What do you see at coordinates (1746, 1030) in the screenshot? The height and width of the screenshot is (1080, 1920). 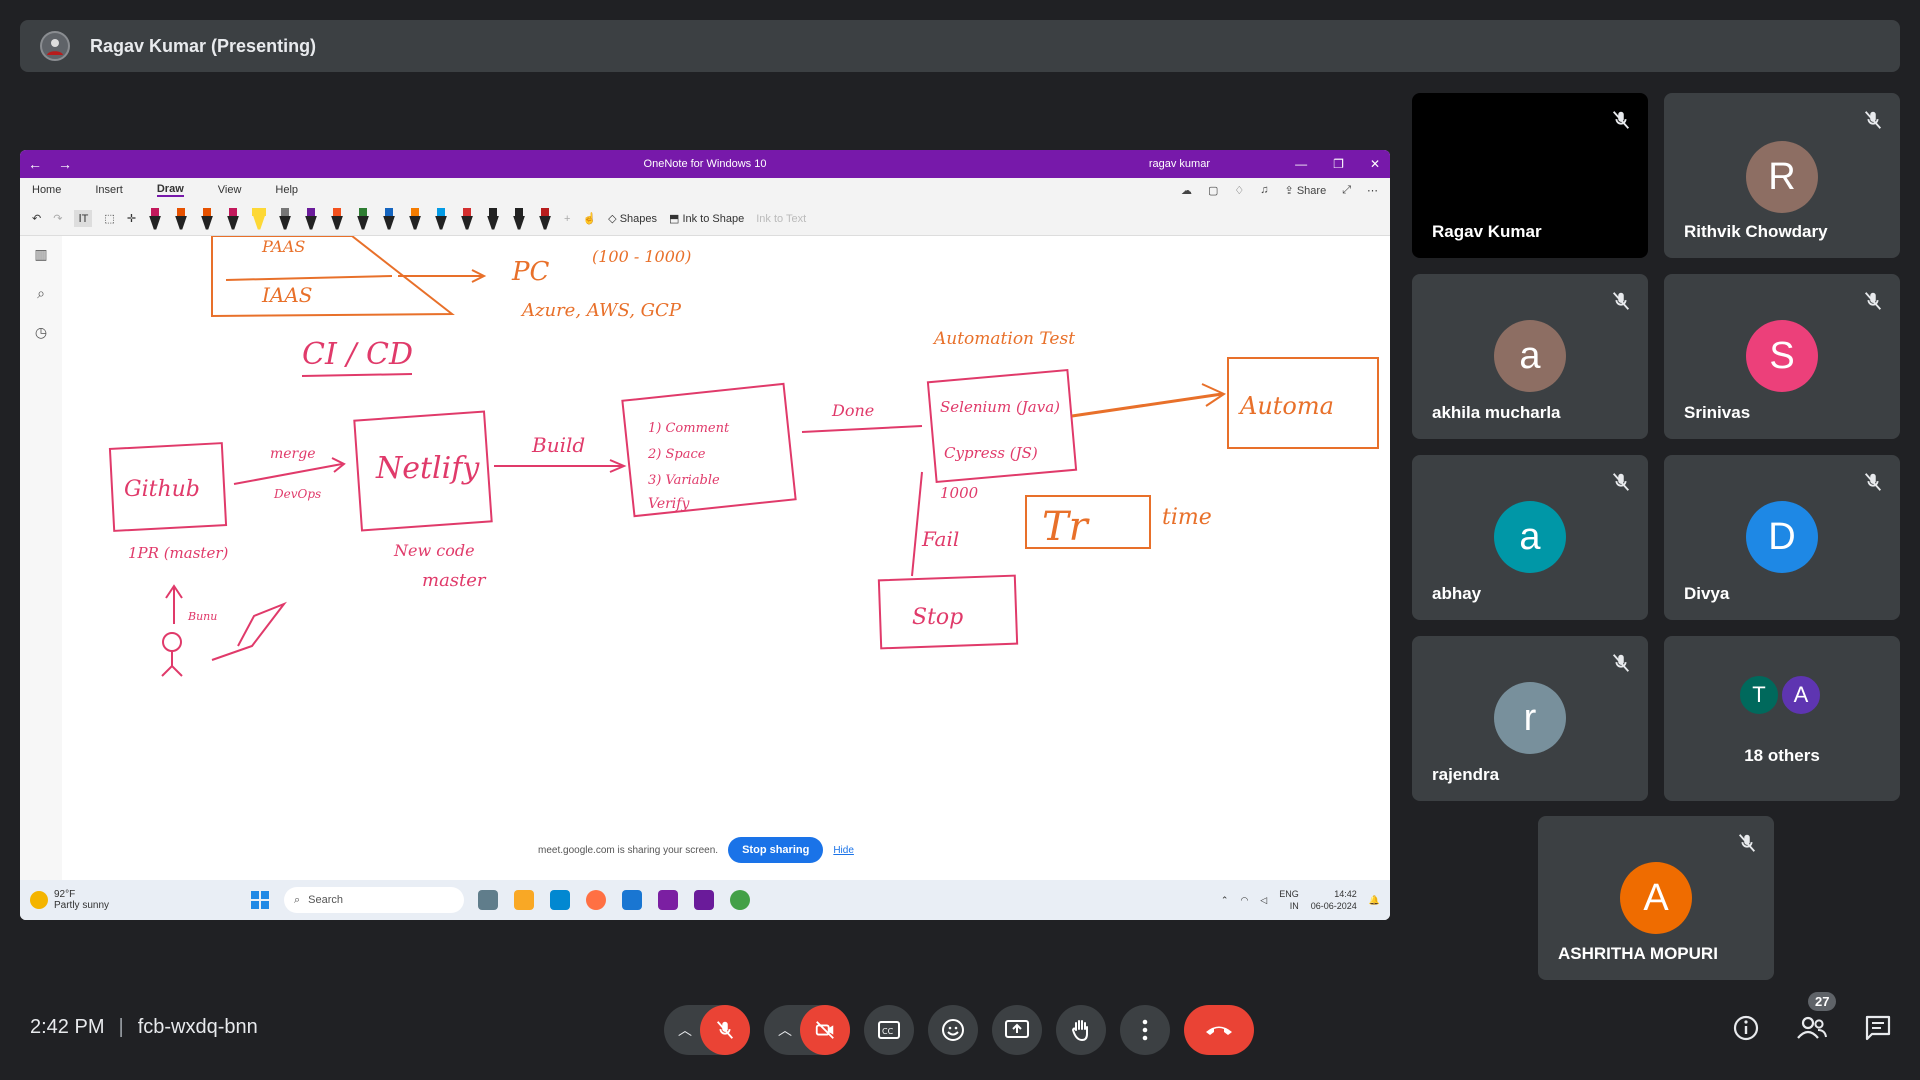 I see `meeting-details-button` at bounding box center [1746, 1030].